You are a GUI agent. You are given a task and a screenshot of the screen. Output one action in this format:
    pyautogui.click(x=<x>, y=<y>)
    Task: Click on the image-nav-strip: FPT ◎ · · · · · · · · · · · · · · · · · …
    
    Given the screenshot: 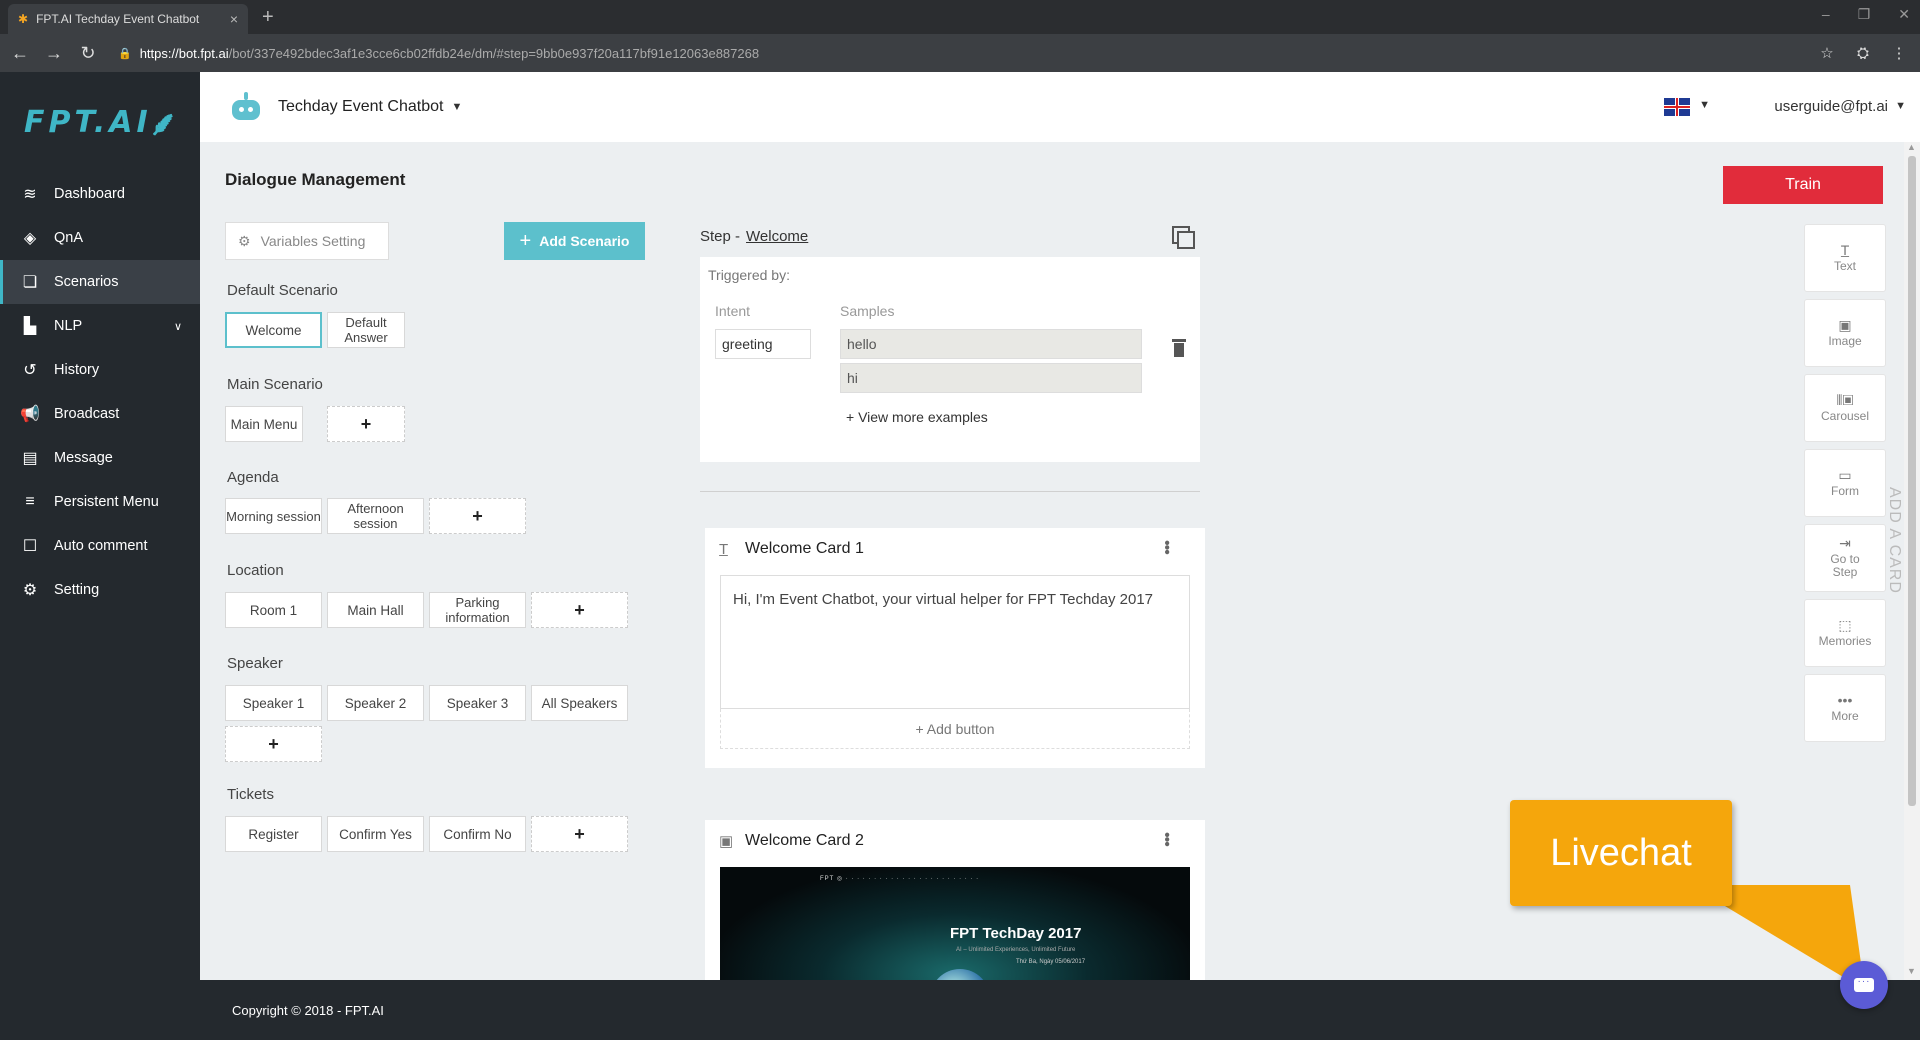 What is the action you would take?
    pyautogui.click(x=900, y=879)
    